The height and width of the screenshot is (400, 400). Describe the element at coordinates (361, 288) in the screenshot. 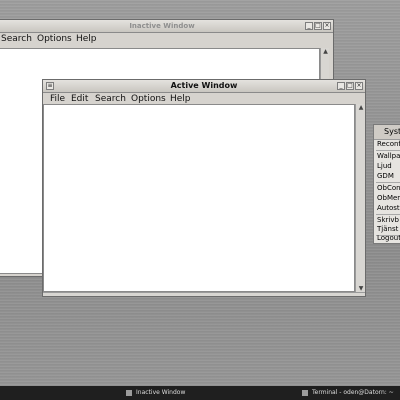

I see `scroll-down-arrow-icon: ▼` at that location.